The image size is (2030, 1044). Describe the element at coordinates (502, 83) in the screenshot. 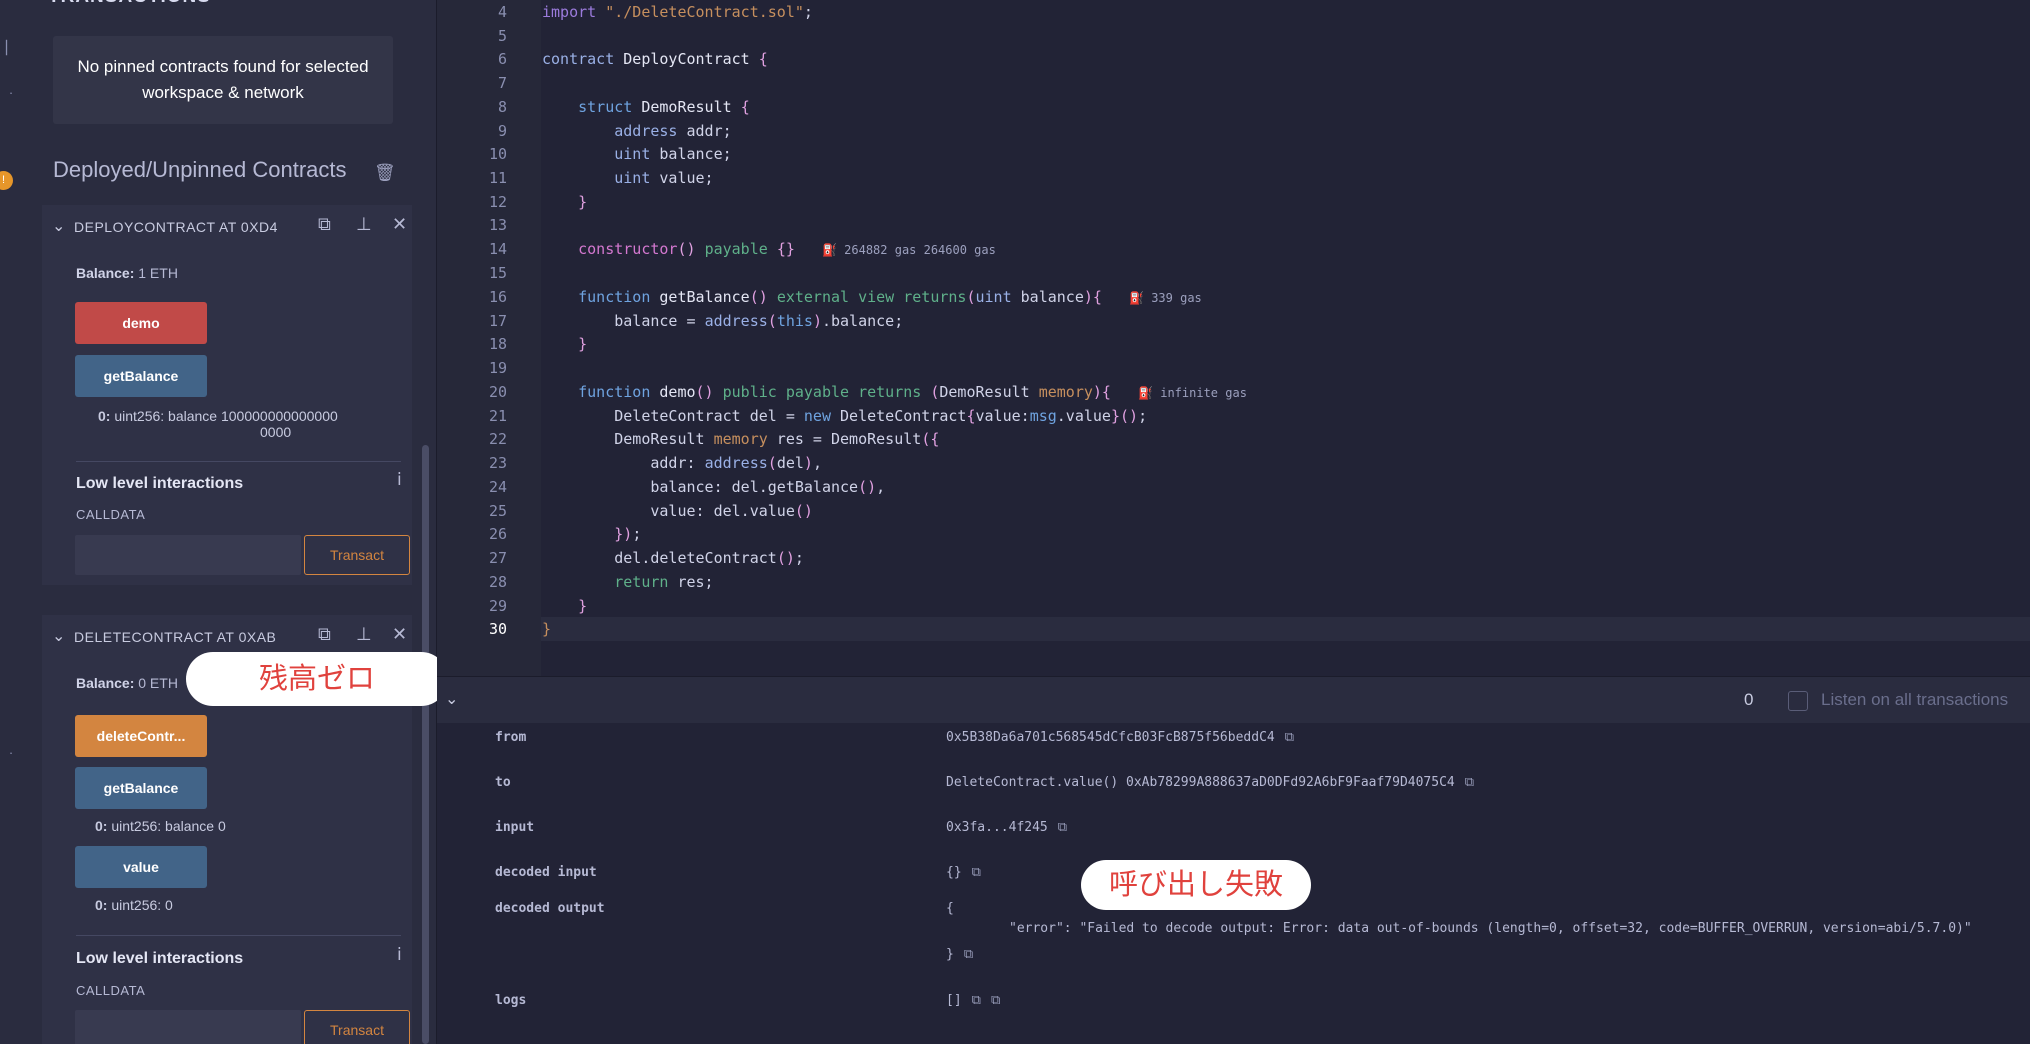

I see `line-number: 7` at that location.